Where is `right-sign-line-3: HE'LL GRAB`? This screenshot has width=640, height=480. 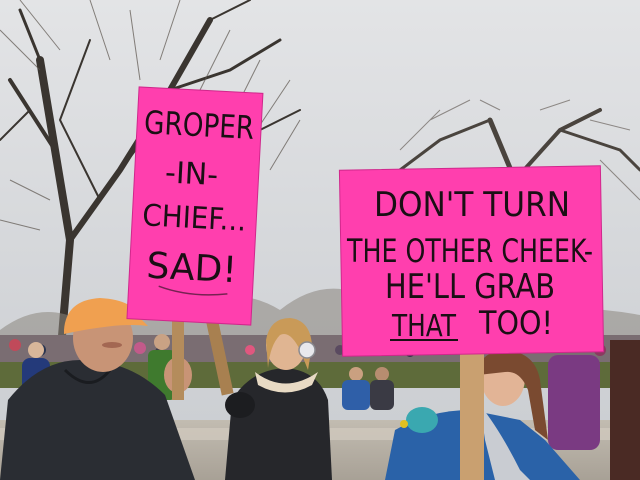 right-sign-line-3: HE'LL GRAB is located at coordinates (470, 287).